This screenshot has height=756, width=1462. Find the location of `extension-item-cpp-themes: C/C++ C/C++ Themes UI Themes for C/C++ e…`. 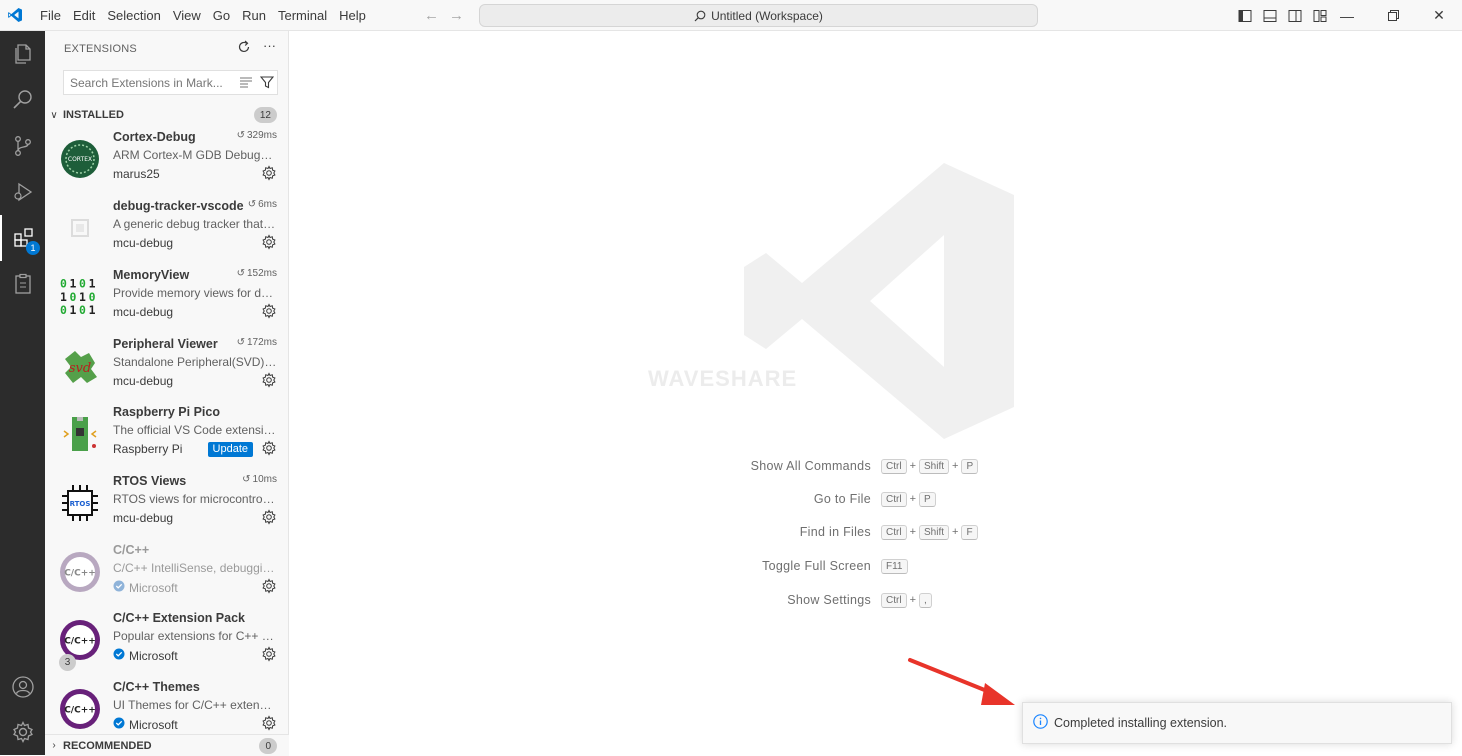

extension-item-cpp-themes: C/C++ C/C++ Themes UI Themes for C/C++ e… is located at coordinates (167, 705).